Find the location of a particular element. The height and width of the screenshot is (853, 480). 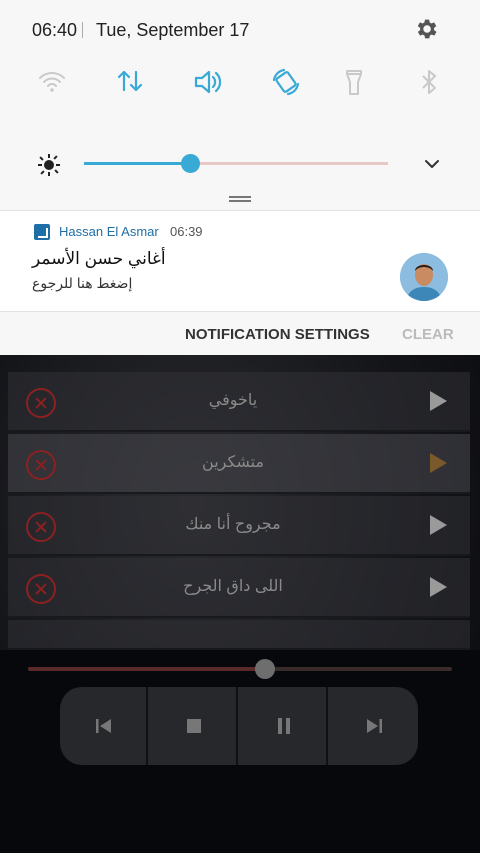

playlist-row: ياخوفي is located at coordinates (239, 402).